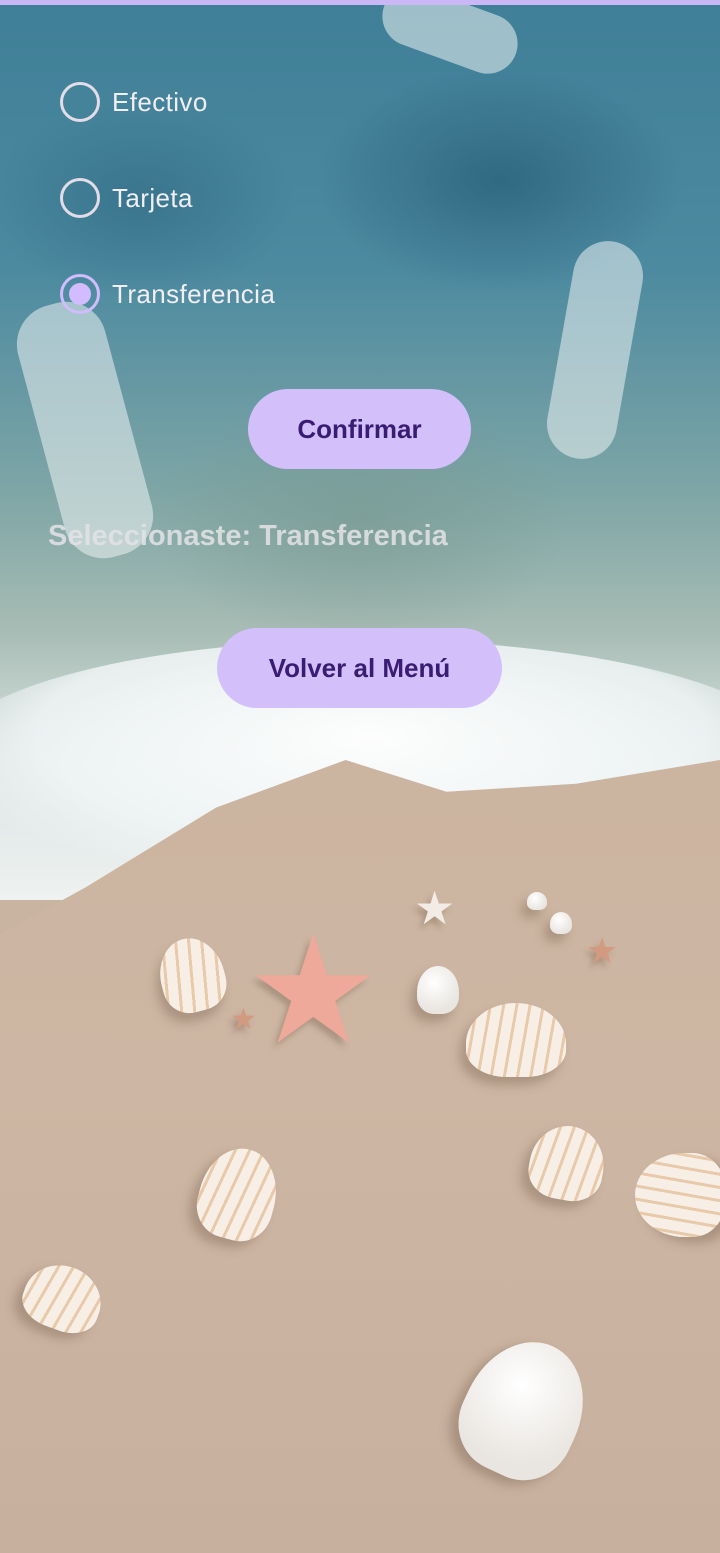 This screenshot has height=1553, width=720. I want to click on status-bar-strip, so click(360, 2).